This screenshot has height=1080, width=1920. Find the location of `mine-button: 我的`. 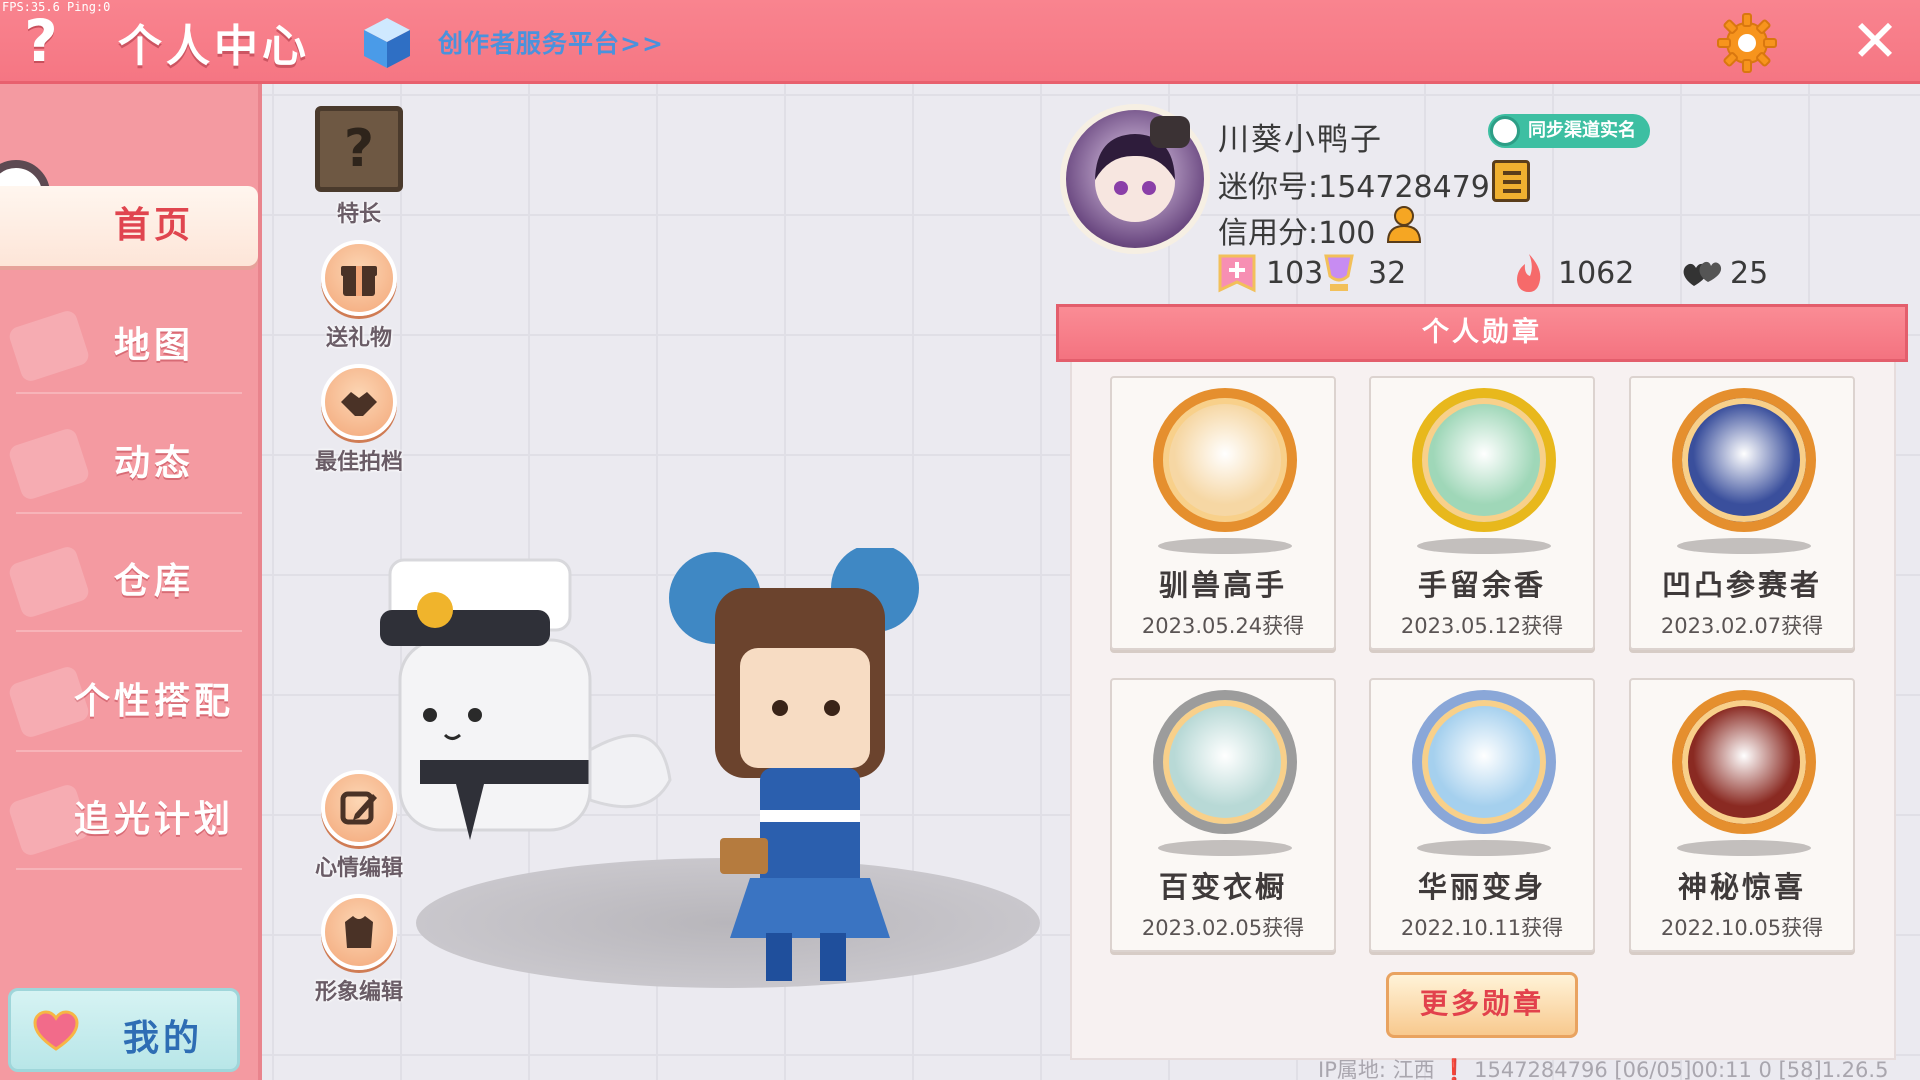

mine-button: 我的 is located at coordinates (124, 1030).